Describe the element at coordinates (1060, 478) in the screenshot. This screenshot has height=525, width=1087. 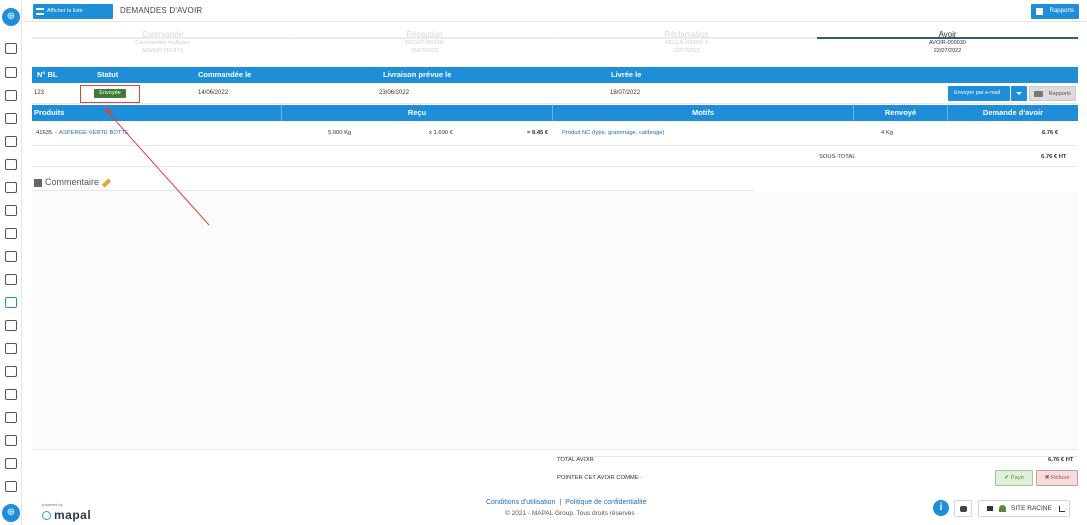
I see `refuse-label: Refusé` at that location.